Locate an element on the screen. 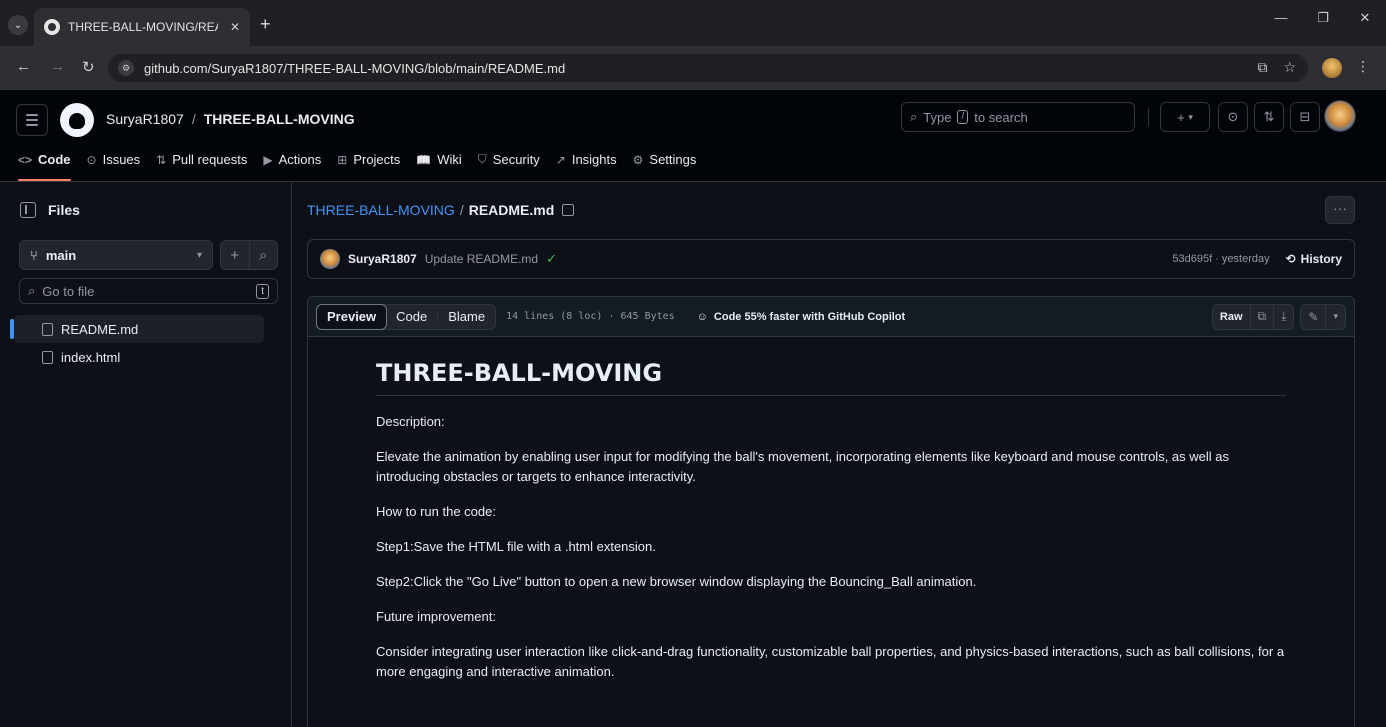 Image resolution: width=1386 pixels, height=727 pixels. pull-requests-button: ⇅ is located at coordinates (1269, 117).